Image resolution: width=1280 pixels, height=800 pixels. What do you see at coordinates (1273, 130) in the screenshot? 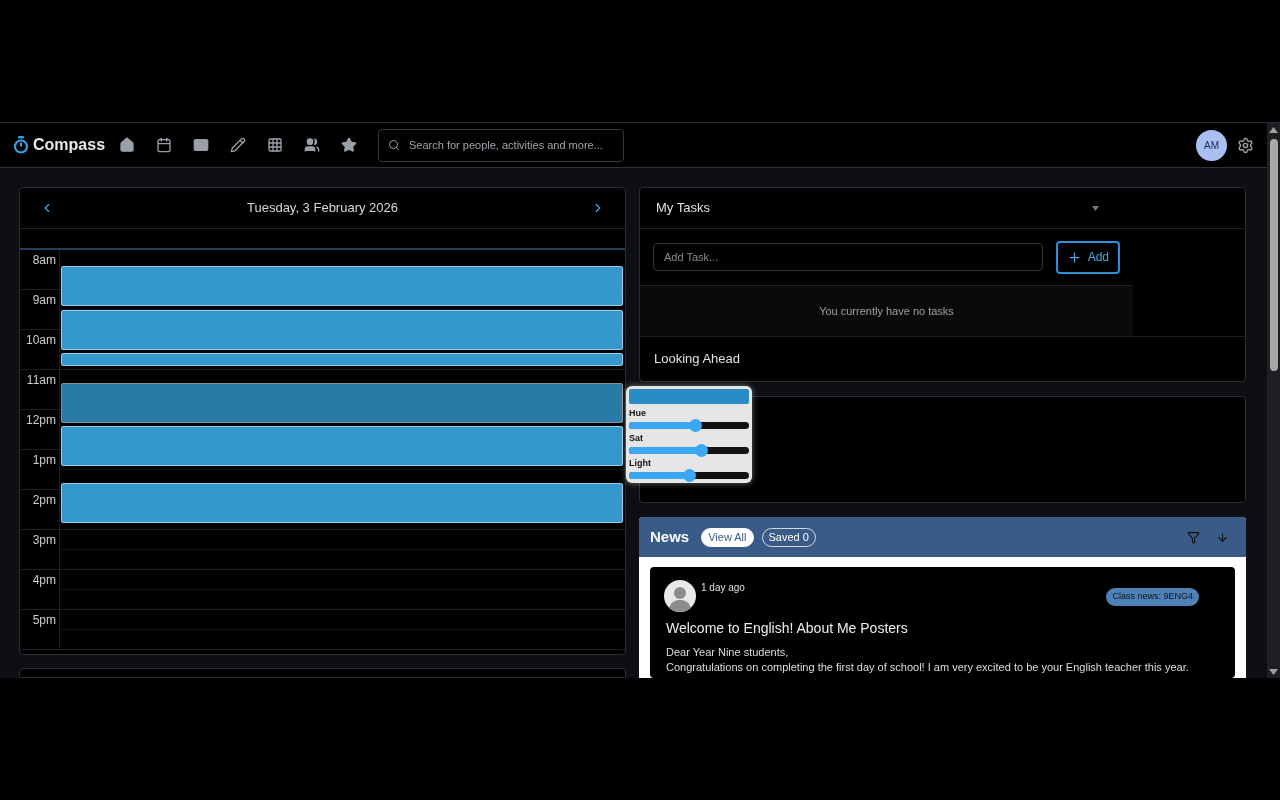
I see `scroll-up-icon` at bounding box center [1273, 130].